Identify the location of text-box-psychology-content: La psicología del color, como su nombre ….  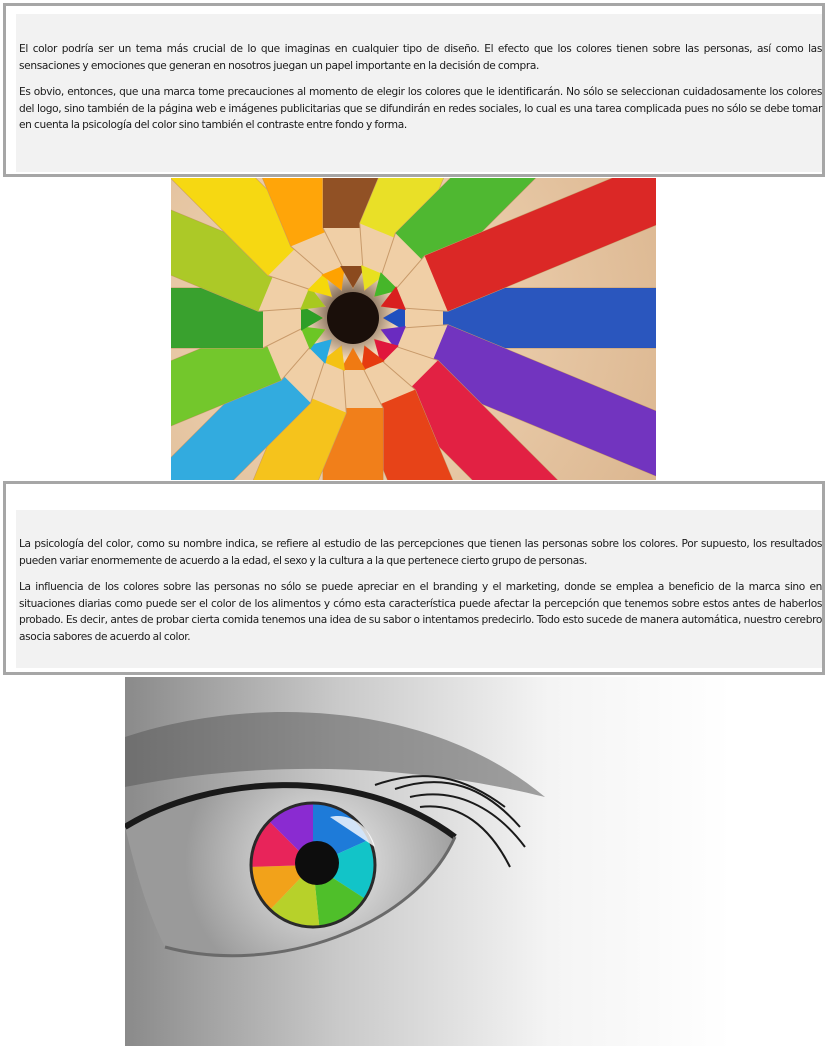
(419, 589).